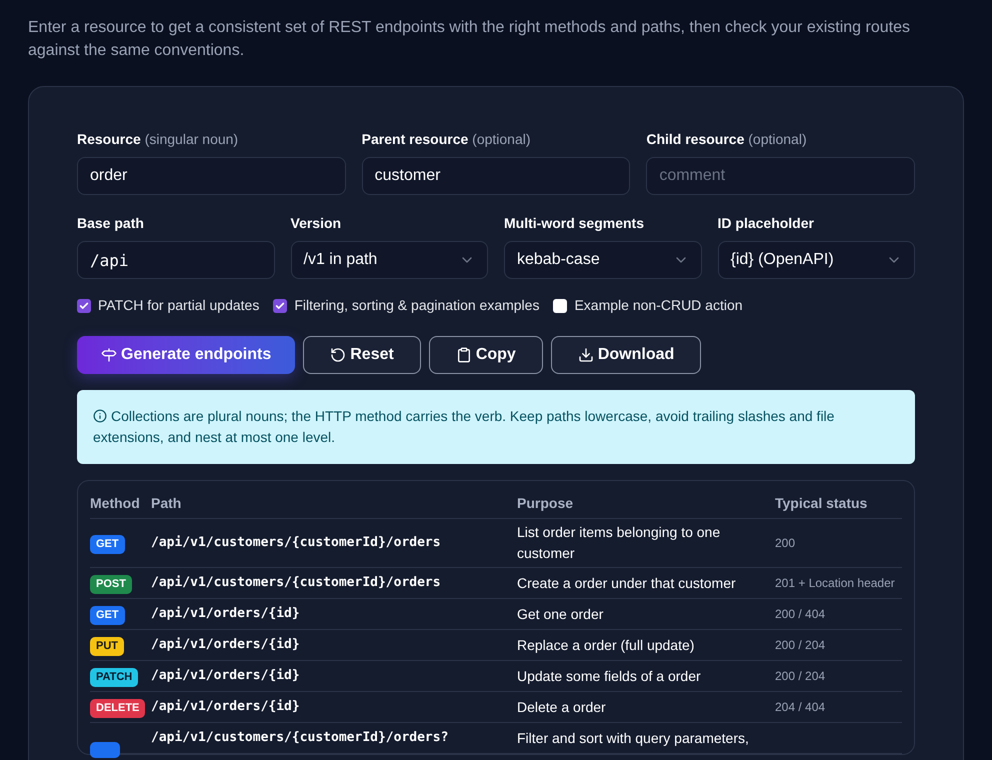 The width and height of the screenshot is (992, 760). Describe the element at coordinates (362, 355) in the screenshot. I see `action-button: Reset` at that location.